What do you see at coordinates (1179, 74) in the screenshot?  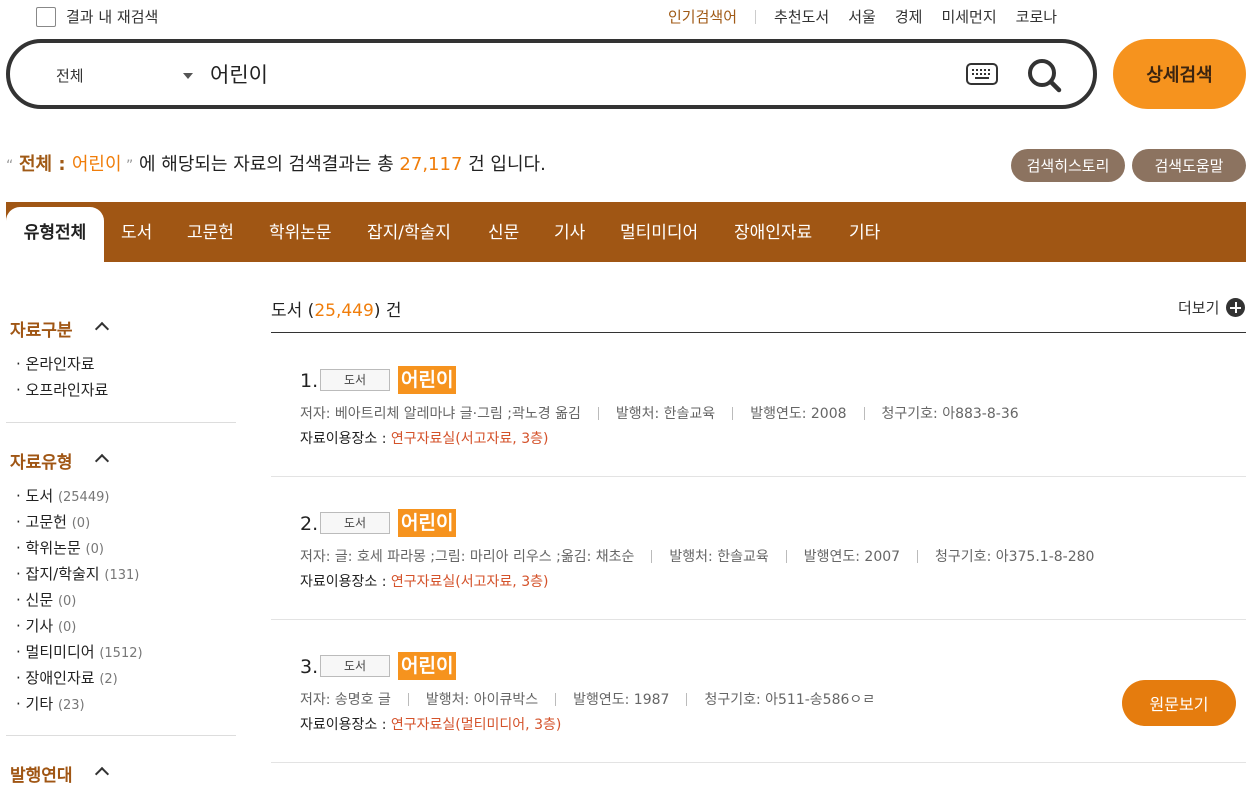 I see `advanced-search-button: 상세검색` at bounding box center [1179, 74].